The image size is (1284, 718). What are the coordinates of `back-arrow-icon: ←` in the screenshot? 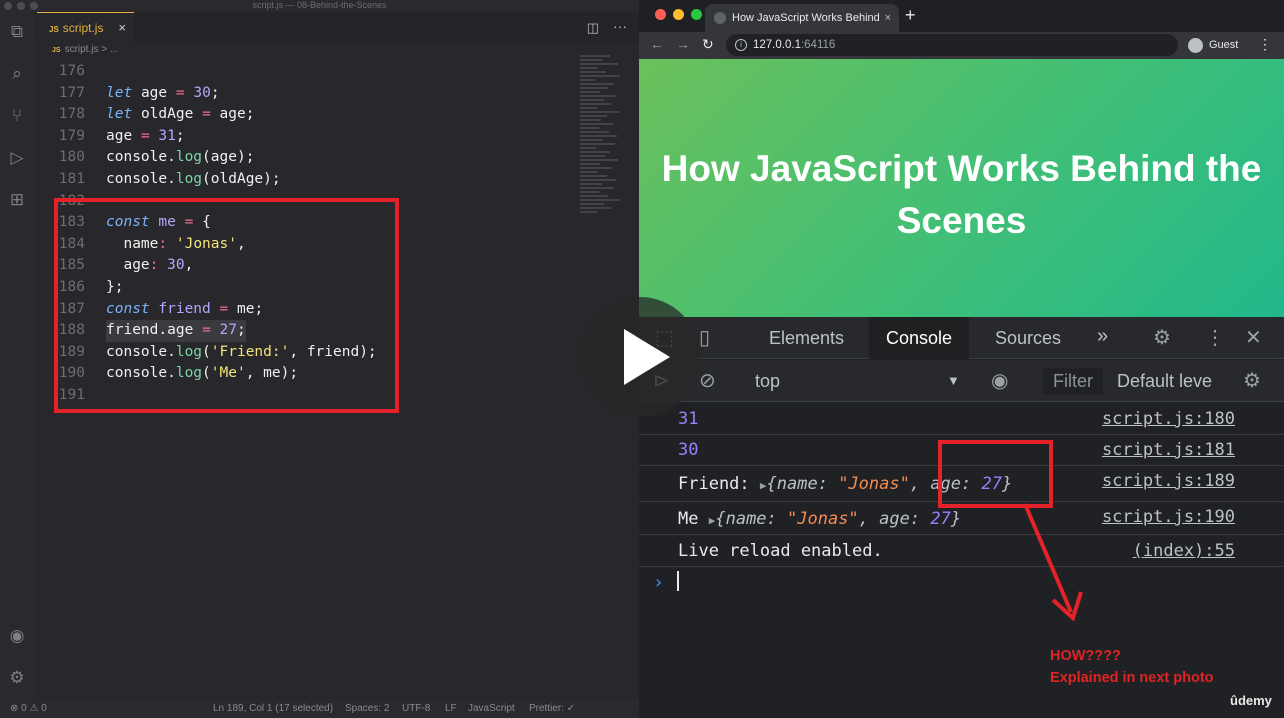 It's located at (657, 44).